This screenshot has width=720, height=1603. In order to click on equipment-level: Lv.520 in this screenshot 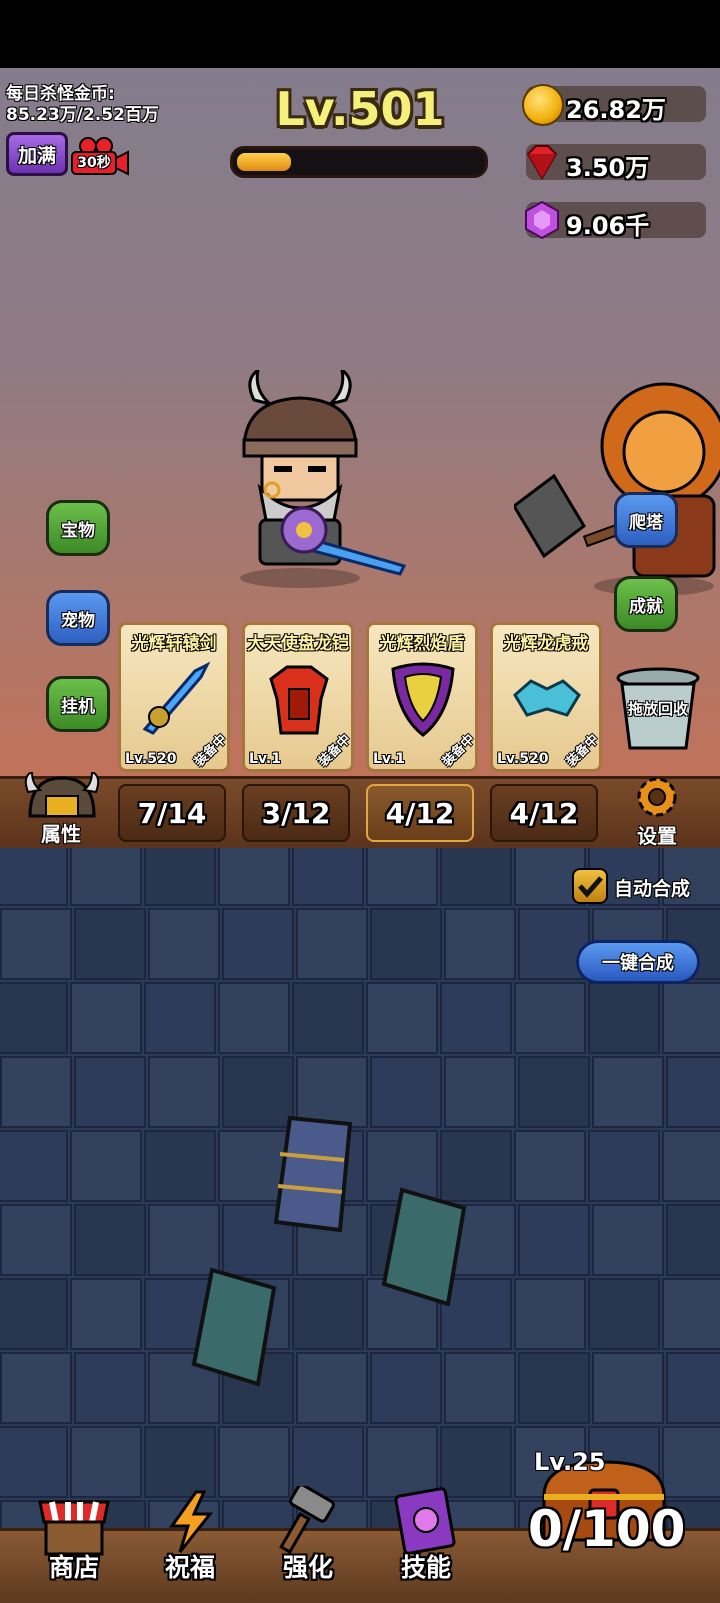, I will do `click(151, 759)`.